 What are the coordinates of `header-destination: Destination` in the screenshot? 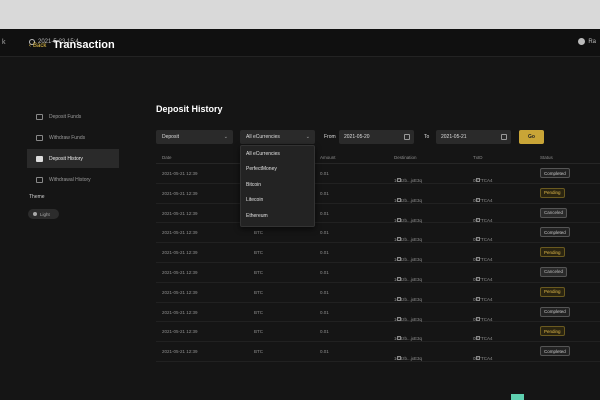 It's located at (405, 157).